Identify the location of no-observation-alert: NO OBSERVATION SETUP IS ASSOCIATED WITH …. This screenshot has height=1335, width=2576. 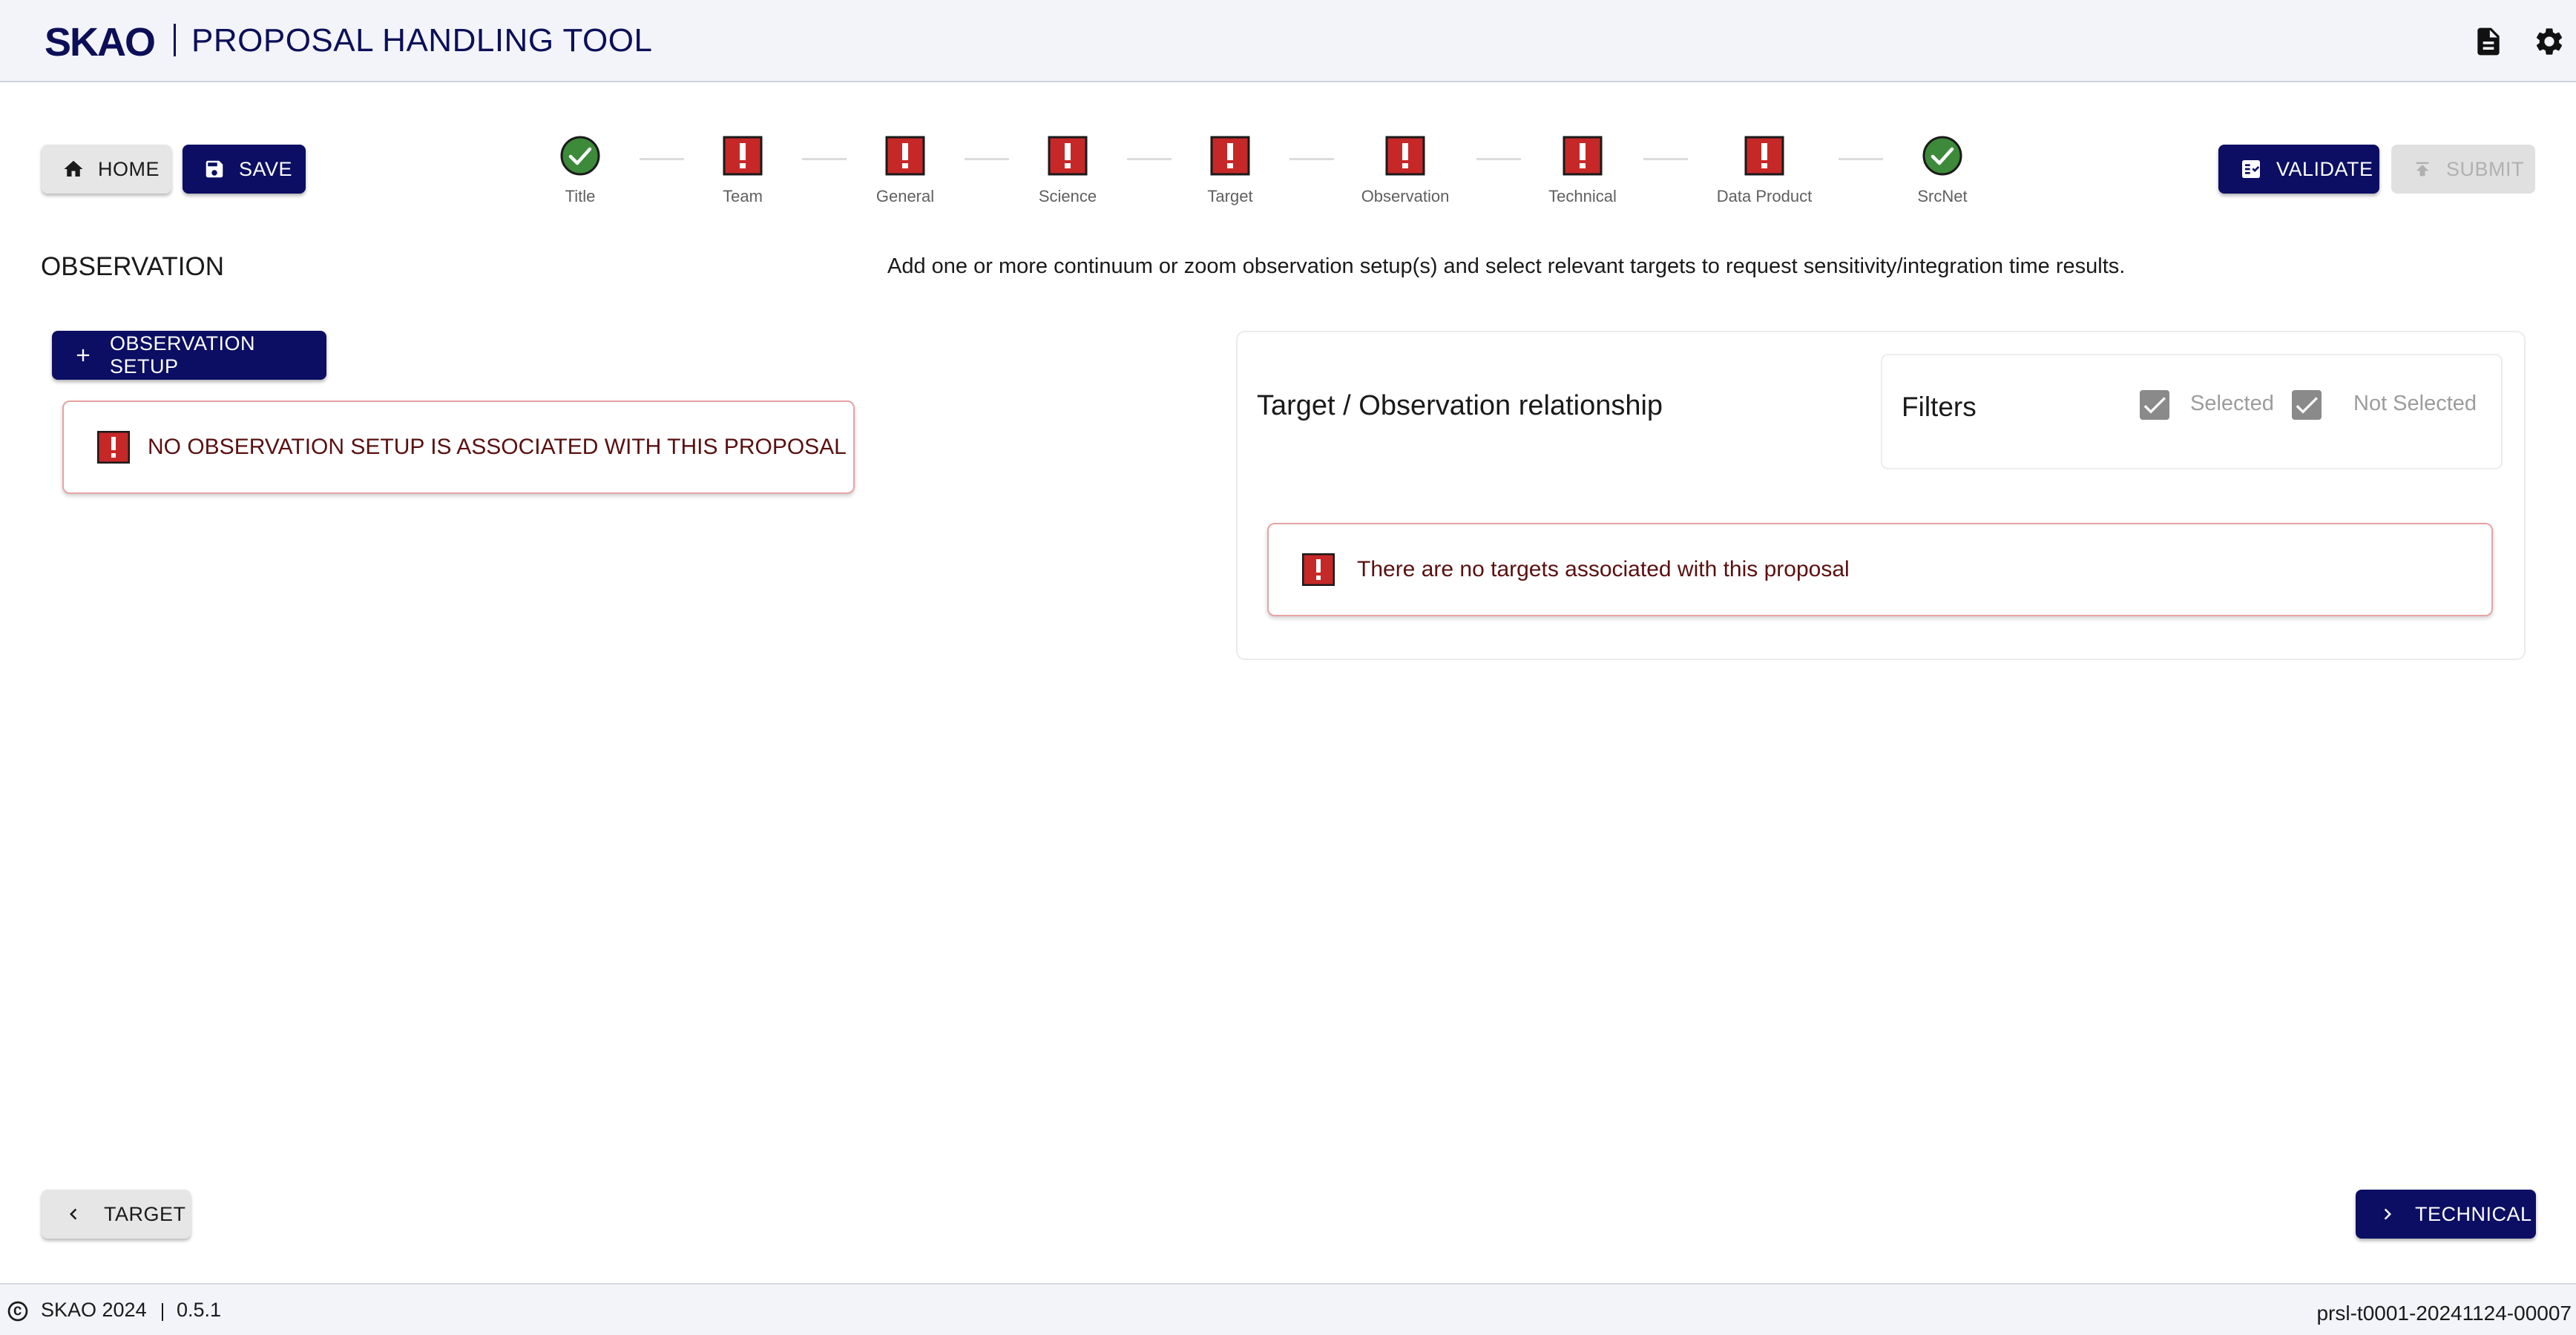
(458, 447).